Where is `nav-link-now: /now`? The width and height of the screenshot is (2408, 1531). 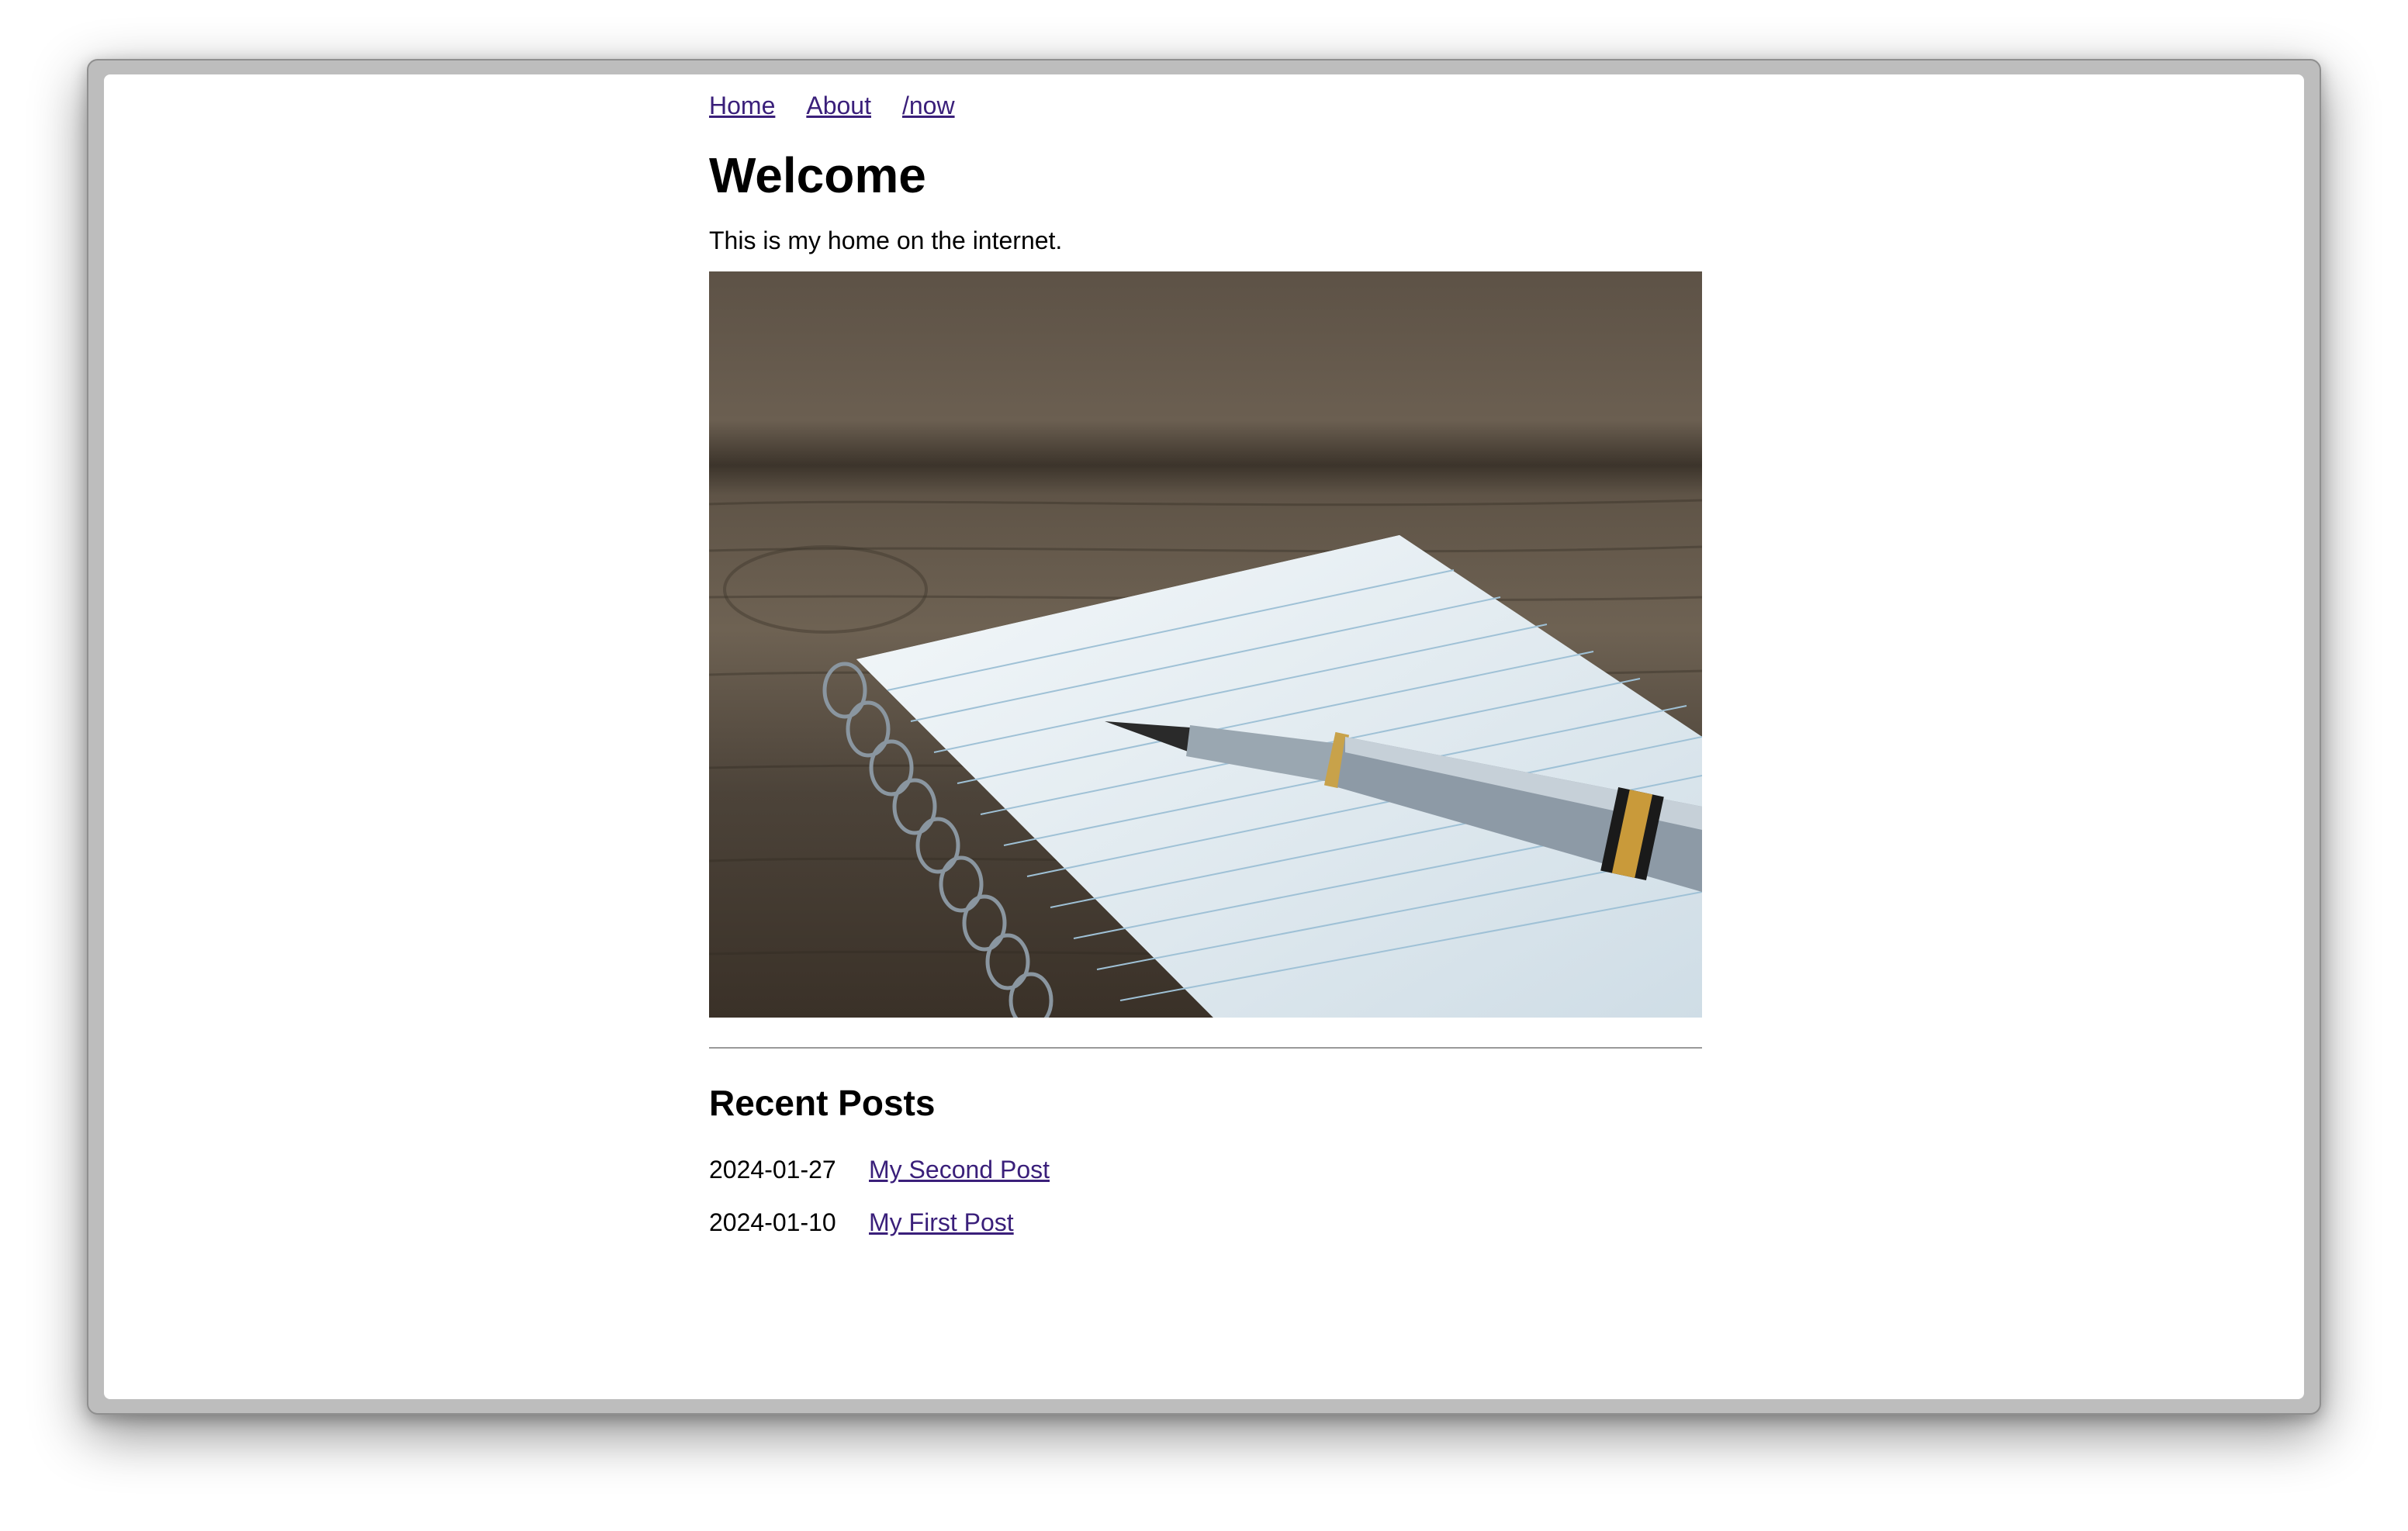
nav-link-now: /now is located at coordinates (928, 105).